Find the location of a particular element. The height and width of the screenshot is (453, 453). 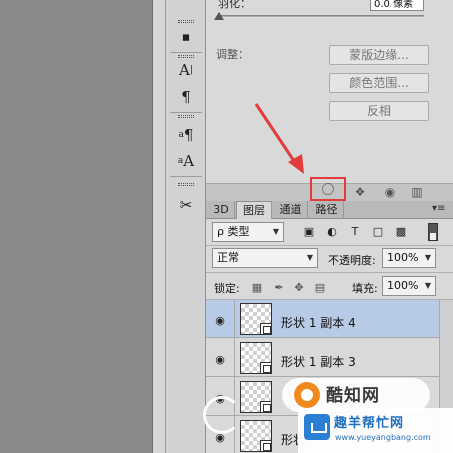

blend-mode-select: 正常 ▼ is located at coordinates (265, 258).